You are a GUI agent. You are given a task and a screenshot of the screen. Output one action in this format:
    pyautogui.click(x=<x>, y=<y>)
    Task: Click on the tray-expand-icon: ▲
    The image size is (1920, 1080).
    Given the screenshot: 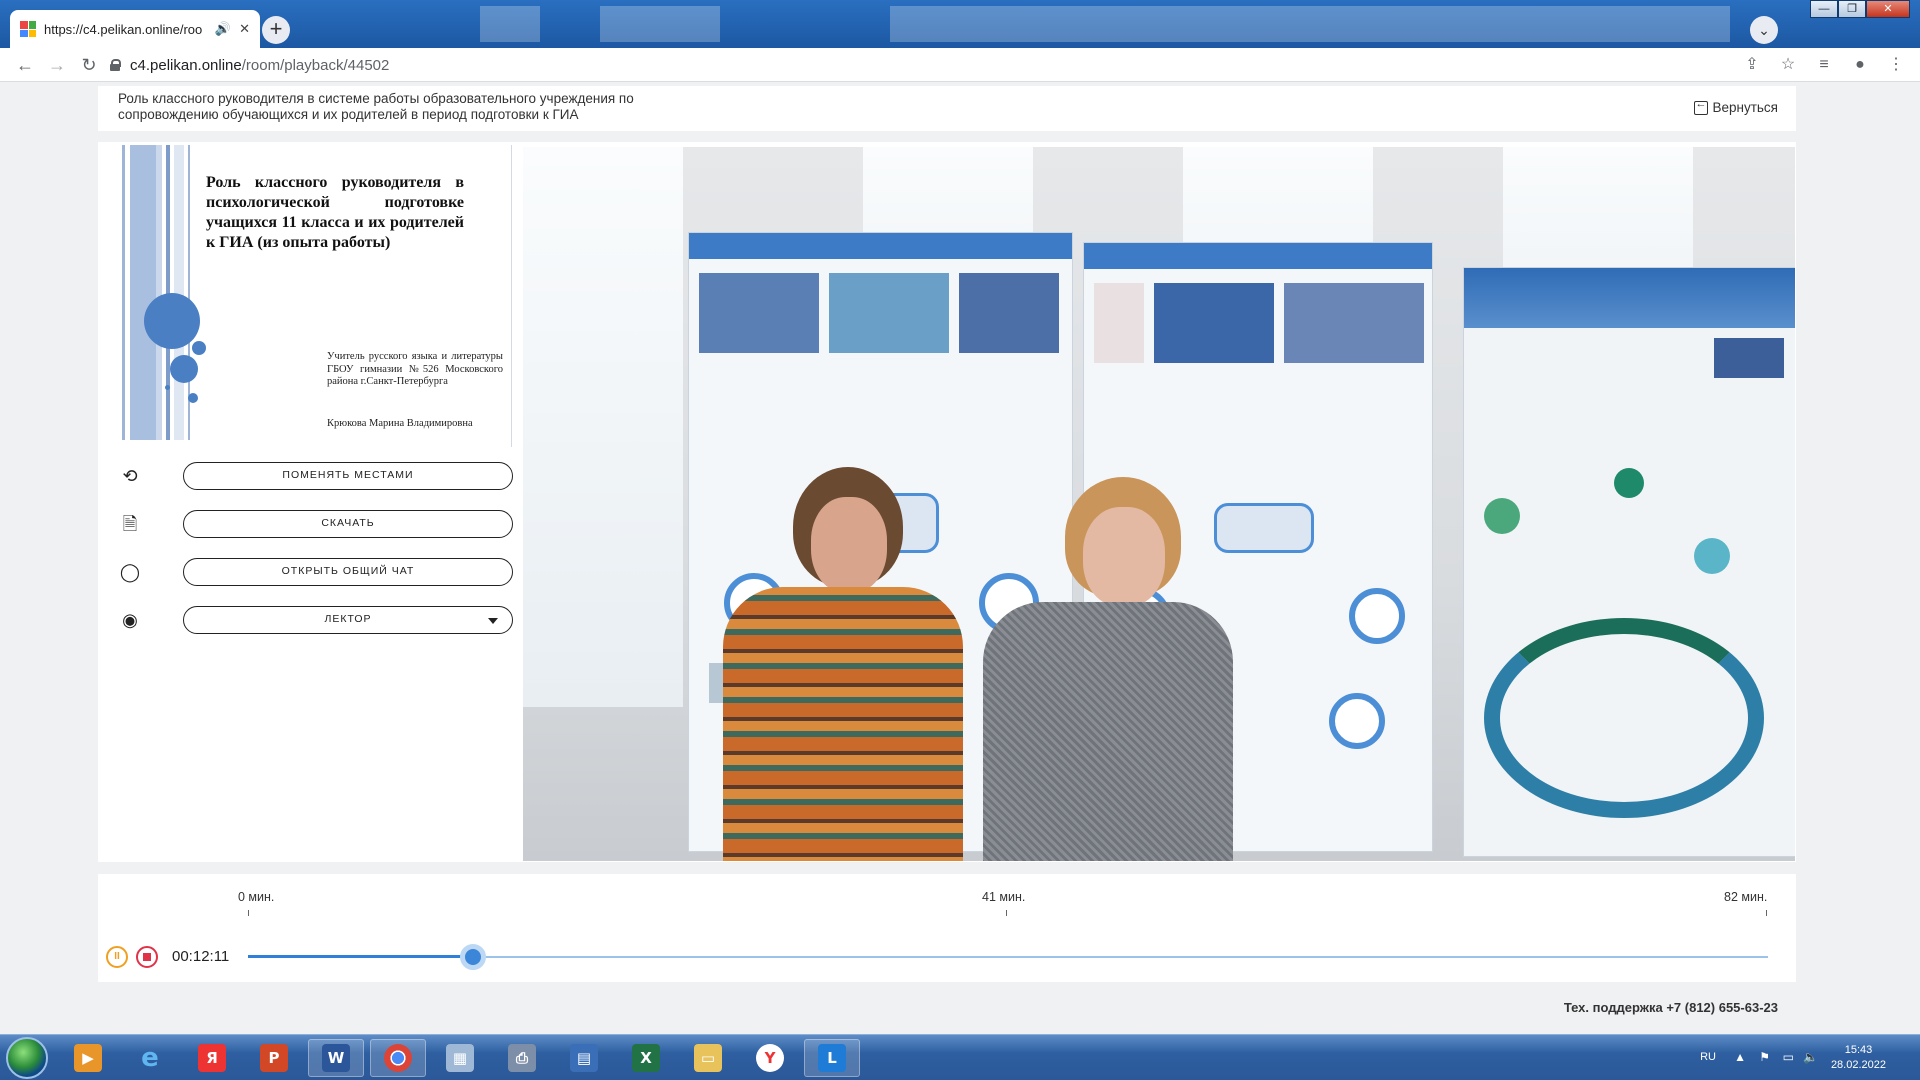 What is the action you would take?
    pyautogui.click(x=1740, y=1057)
    